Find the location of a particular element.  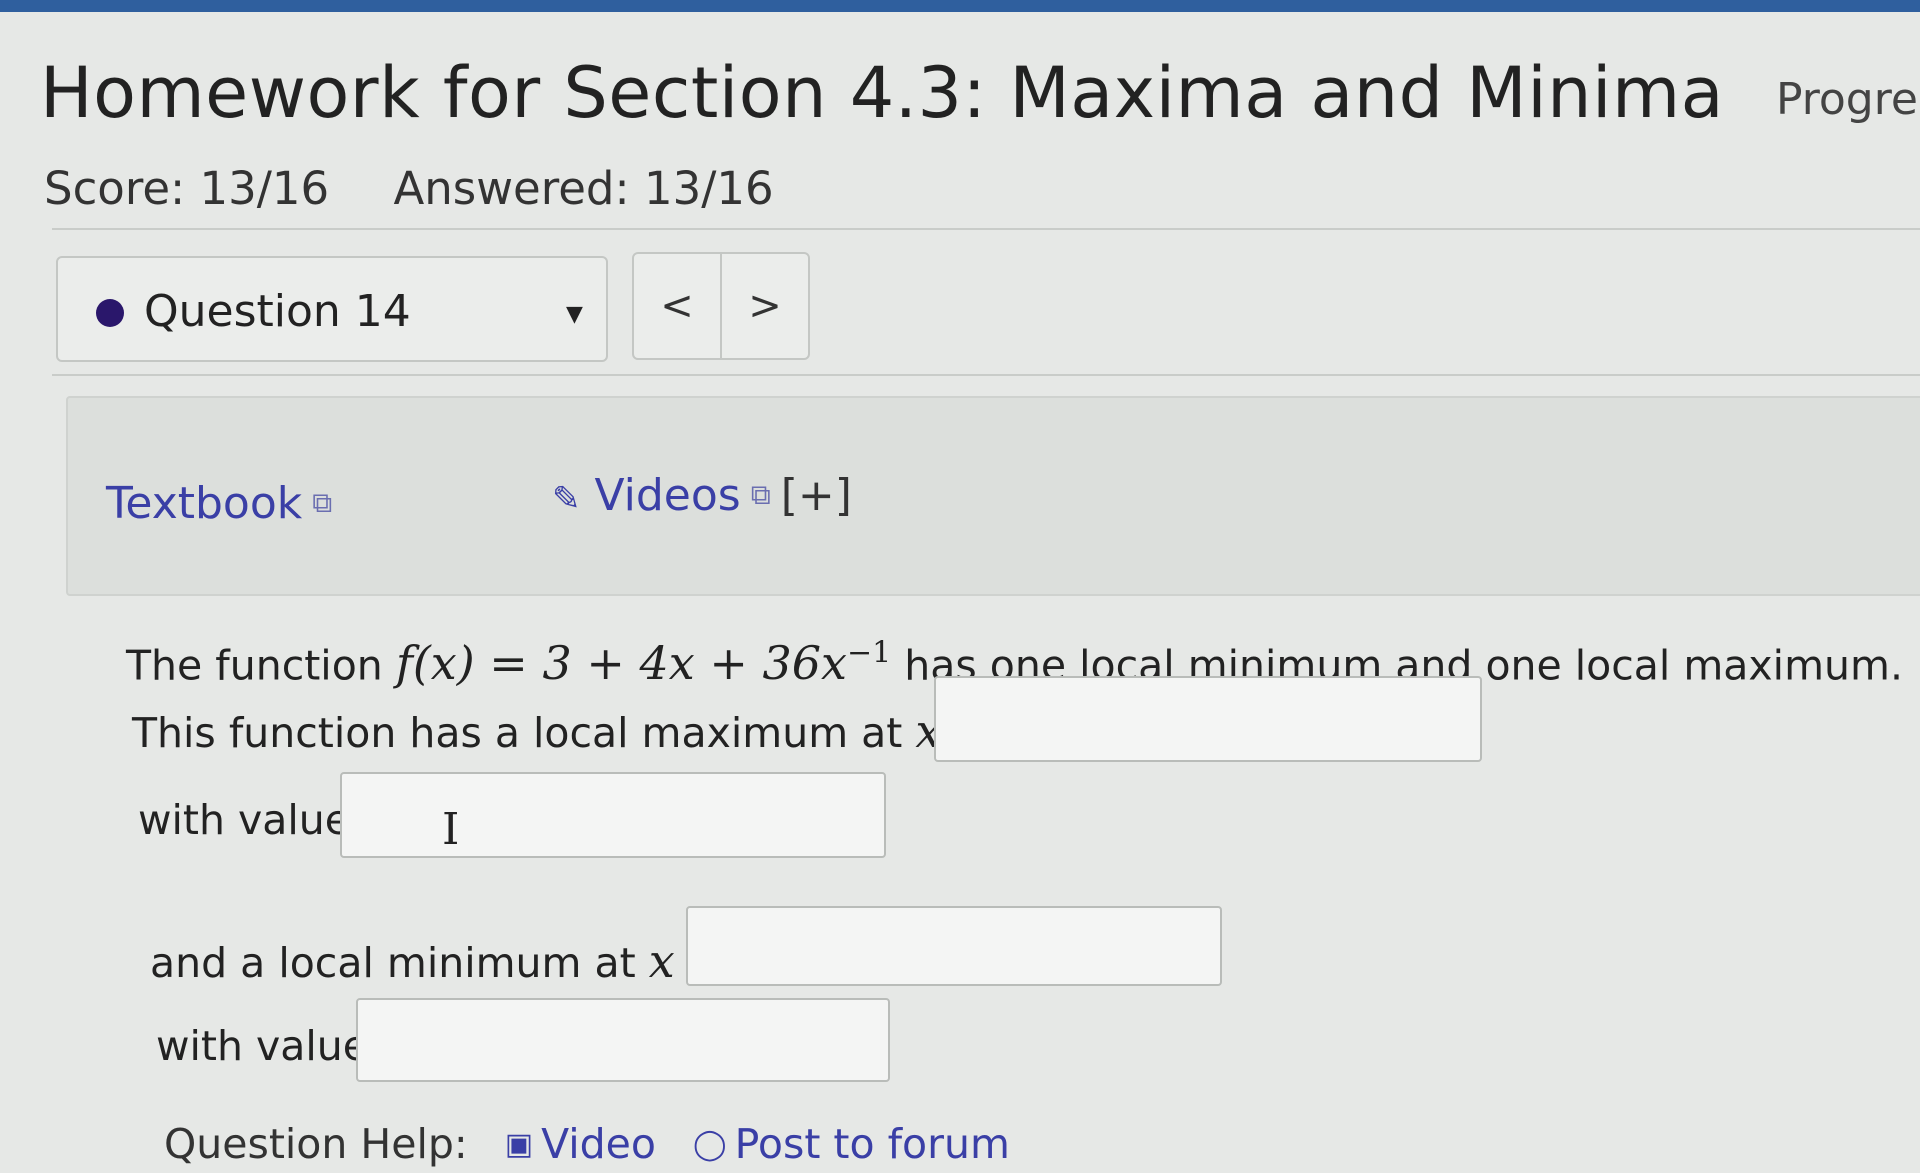

video-icon: ▣ is located at coordinates (519, 1144).